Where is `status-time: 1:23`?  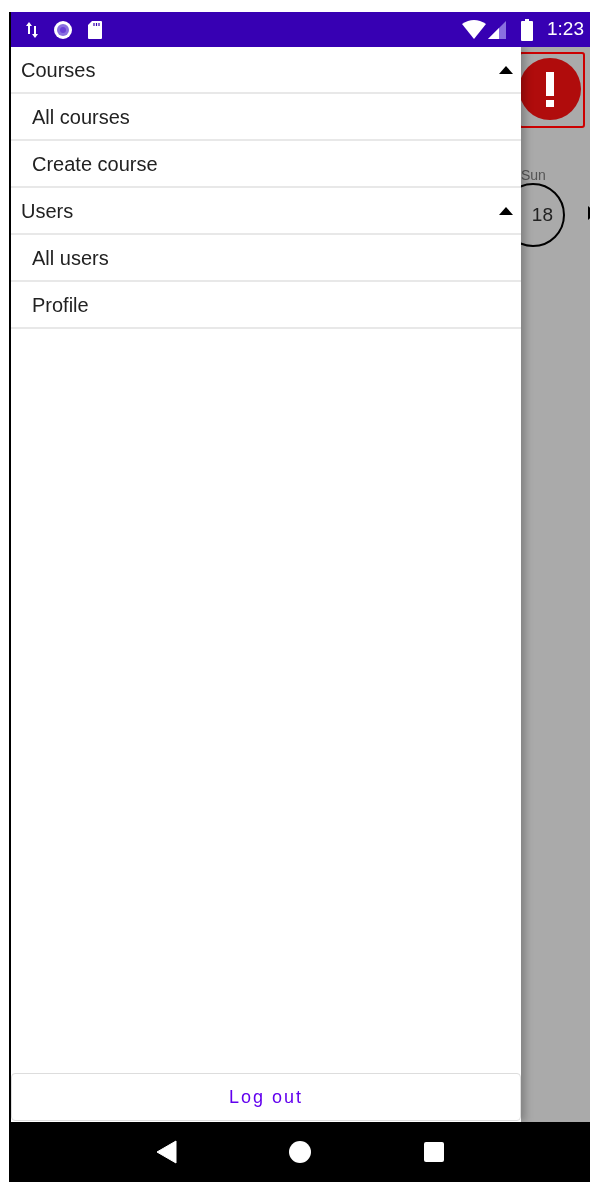 status-time: 1:23 is located at coordinates (565, 29).